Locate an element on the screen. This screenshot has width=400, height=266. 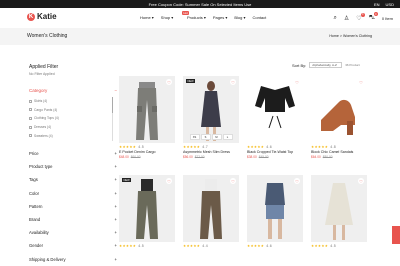
size-option: M is located at coordinates (216, 137).